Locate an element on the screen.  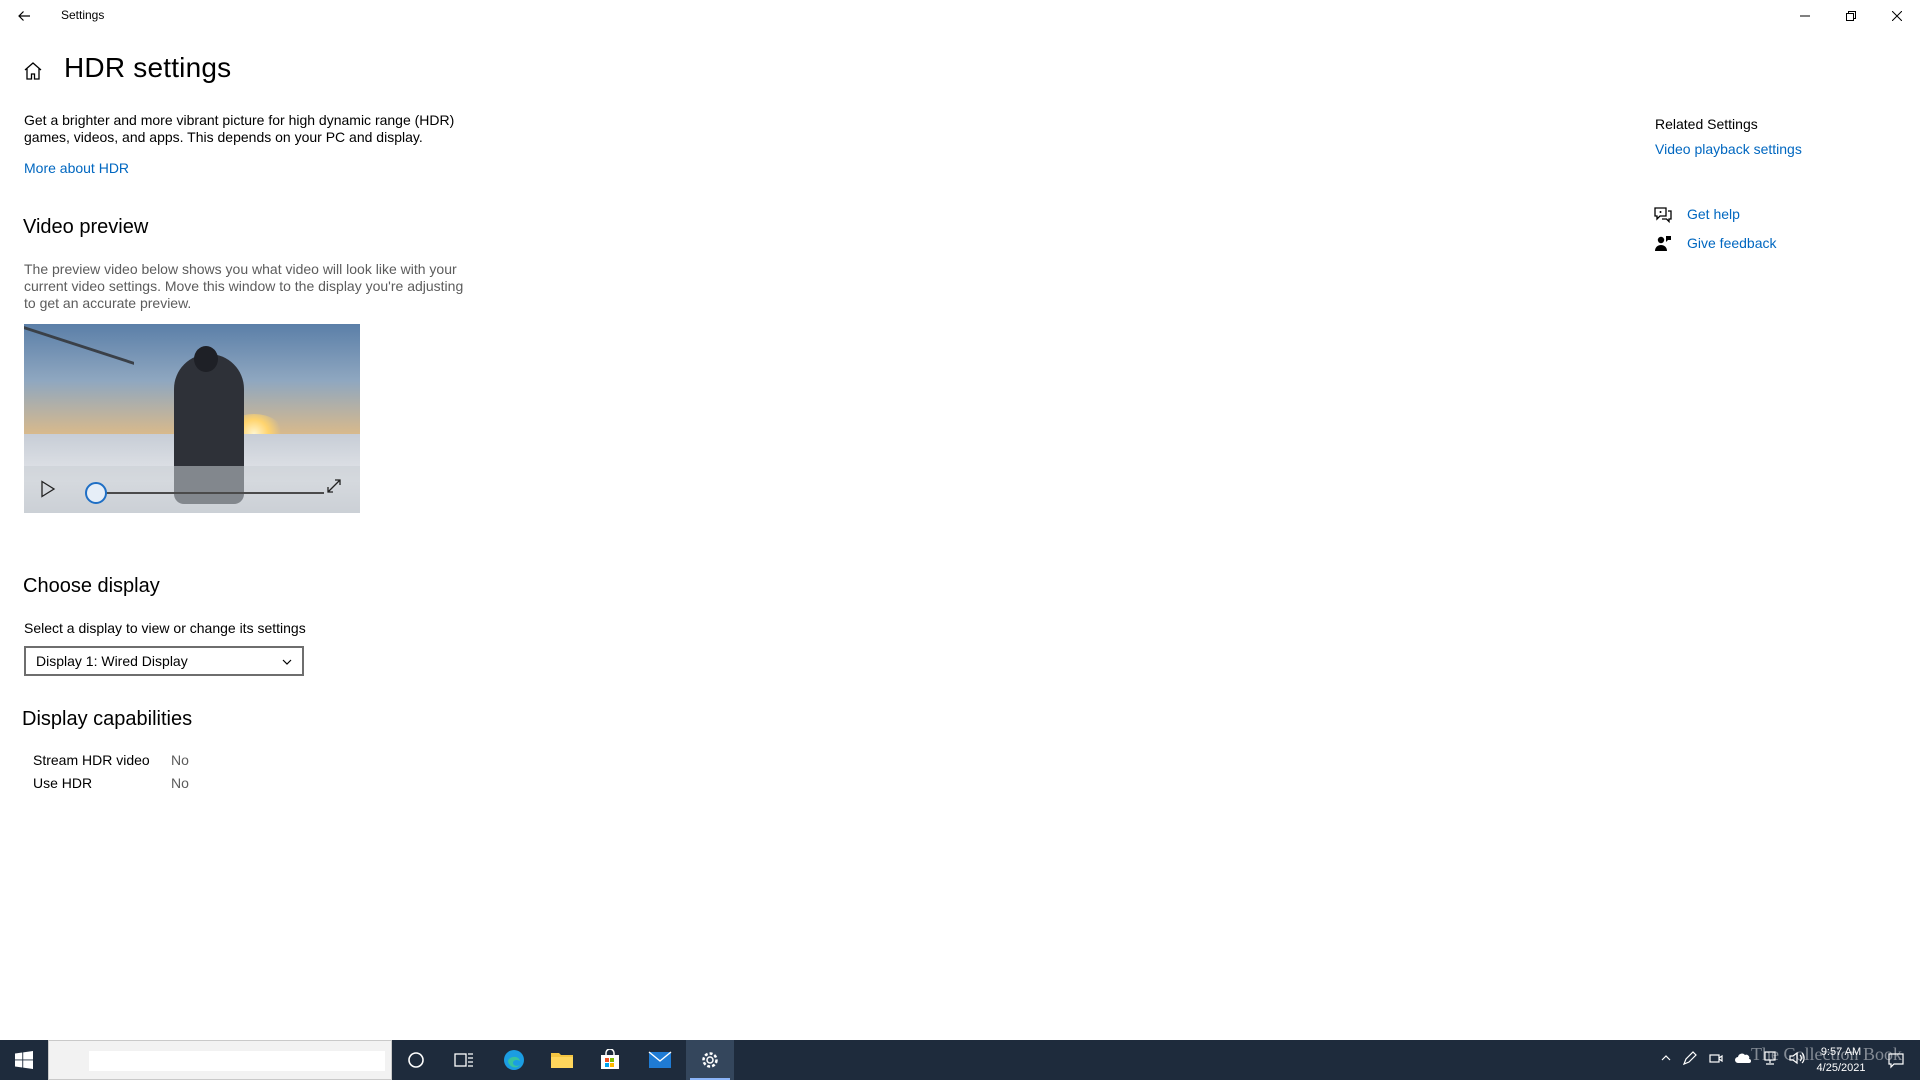
search-input is located at coordinates (237, 1061).